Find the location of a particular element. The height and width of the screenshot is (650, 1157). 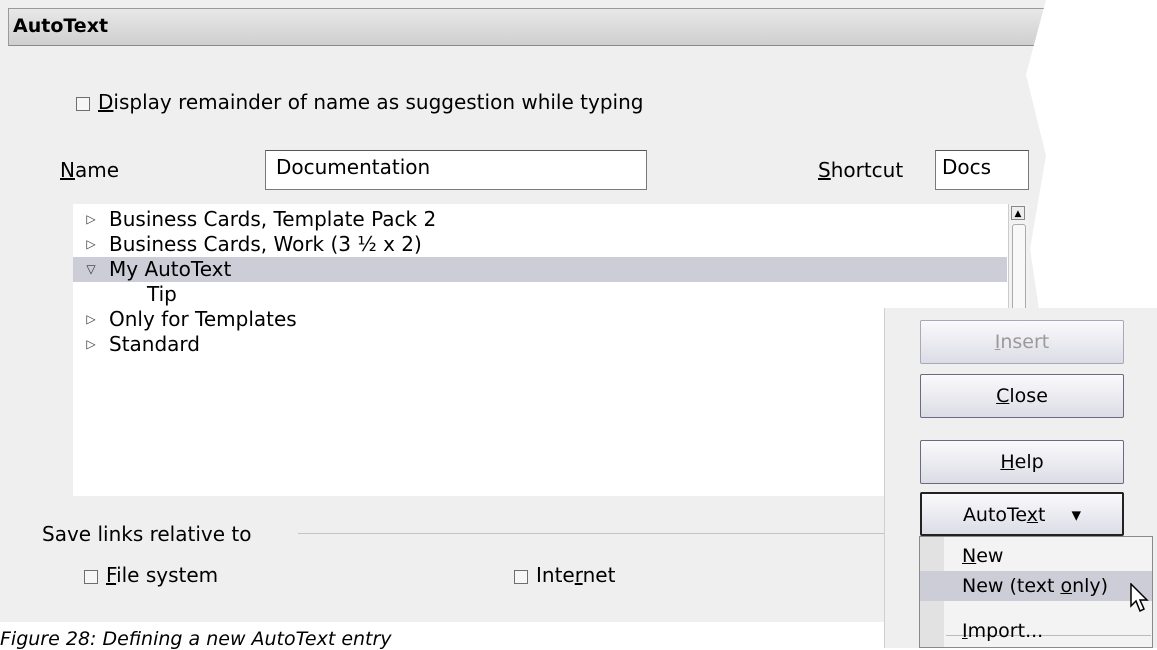

tree-item-label: Business Cards, Work (3 ½ x 2) is located at coordinates (265, 244).